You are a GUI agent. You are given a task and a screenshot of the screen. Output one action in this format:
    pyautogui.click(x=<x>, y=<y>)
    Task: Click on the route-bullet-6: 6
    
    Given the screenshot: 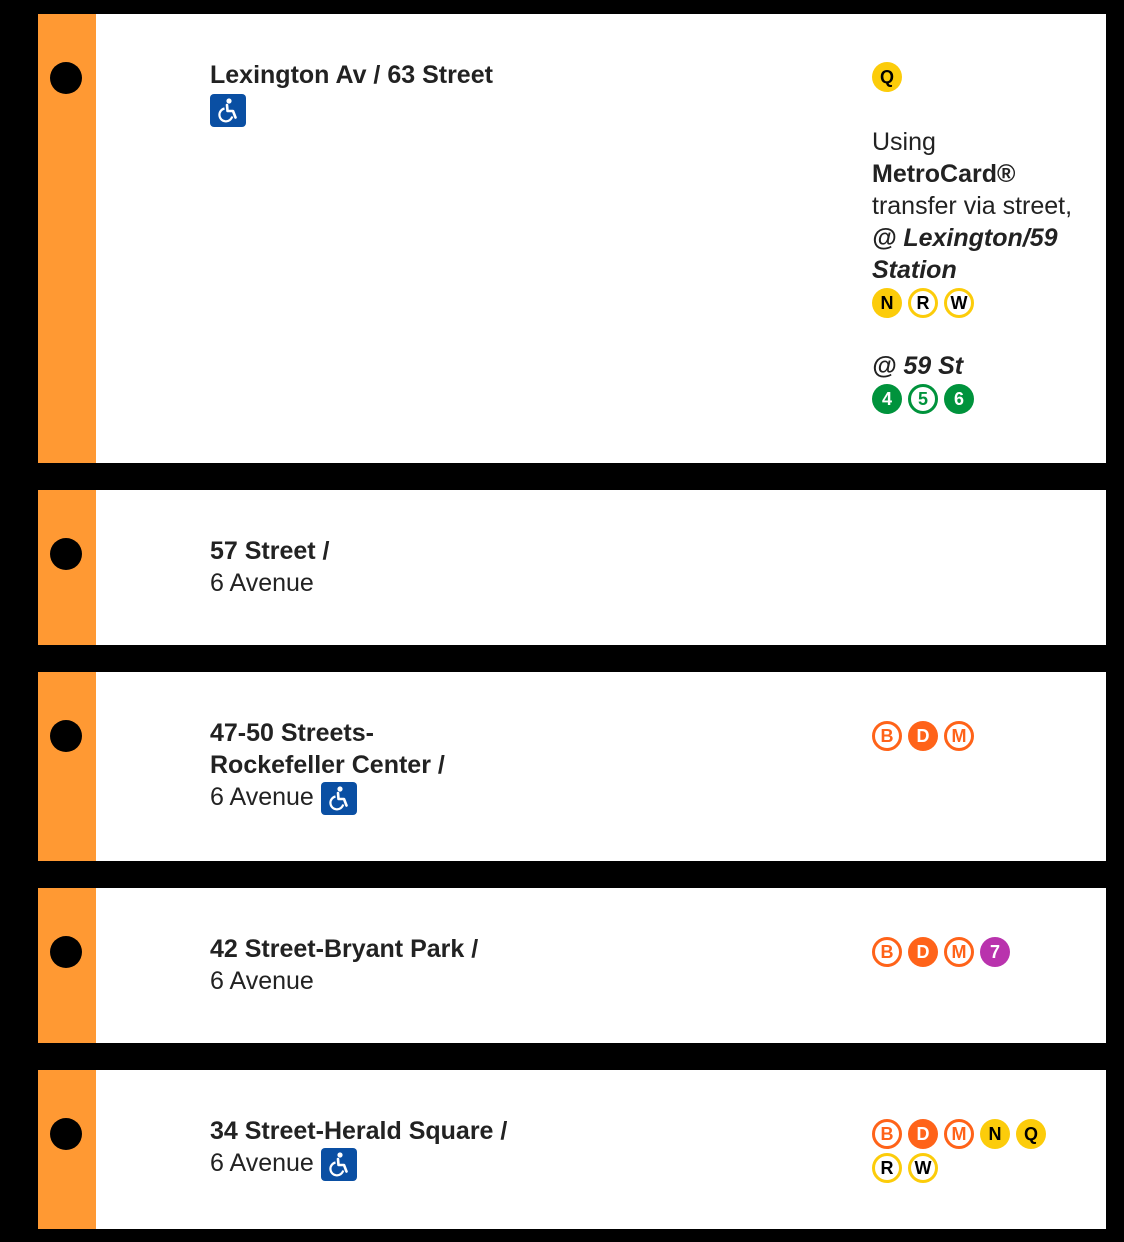 What is the action you would take?
    pyautogui.click(x=959, y=399)
    